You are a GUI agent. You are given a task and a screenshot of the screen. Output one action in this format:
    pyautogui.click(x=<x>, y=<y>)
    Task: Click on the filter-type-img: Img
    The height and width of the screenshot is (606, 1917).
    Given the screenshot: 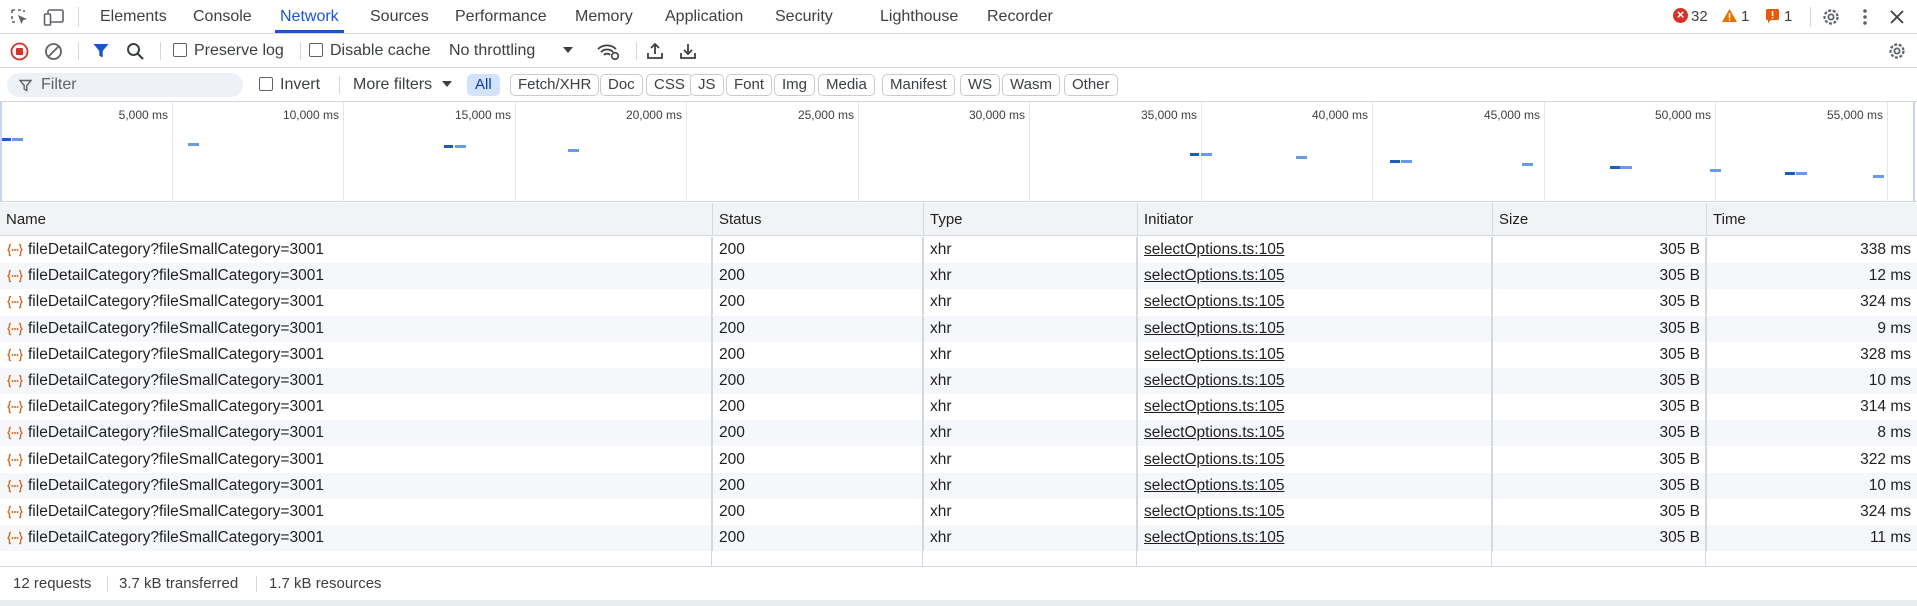 What is the action you would take?
    pyautogui.click(x=795, y=85)
    